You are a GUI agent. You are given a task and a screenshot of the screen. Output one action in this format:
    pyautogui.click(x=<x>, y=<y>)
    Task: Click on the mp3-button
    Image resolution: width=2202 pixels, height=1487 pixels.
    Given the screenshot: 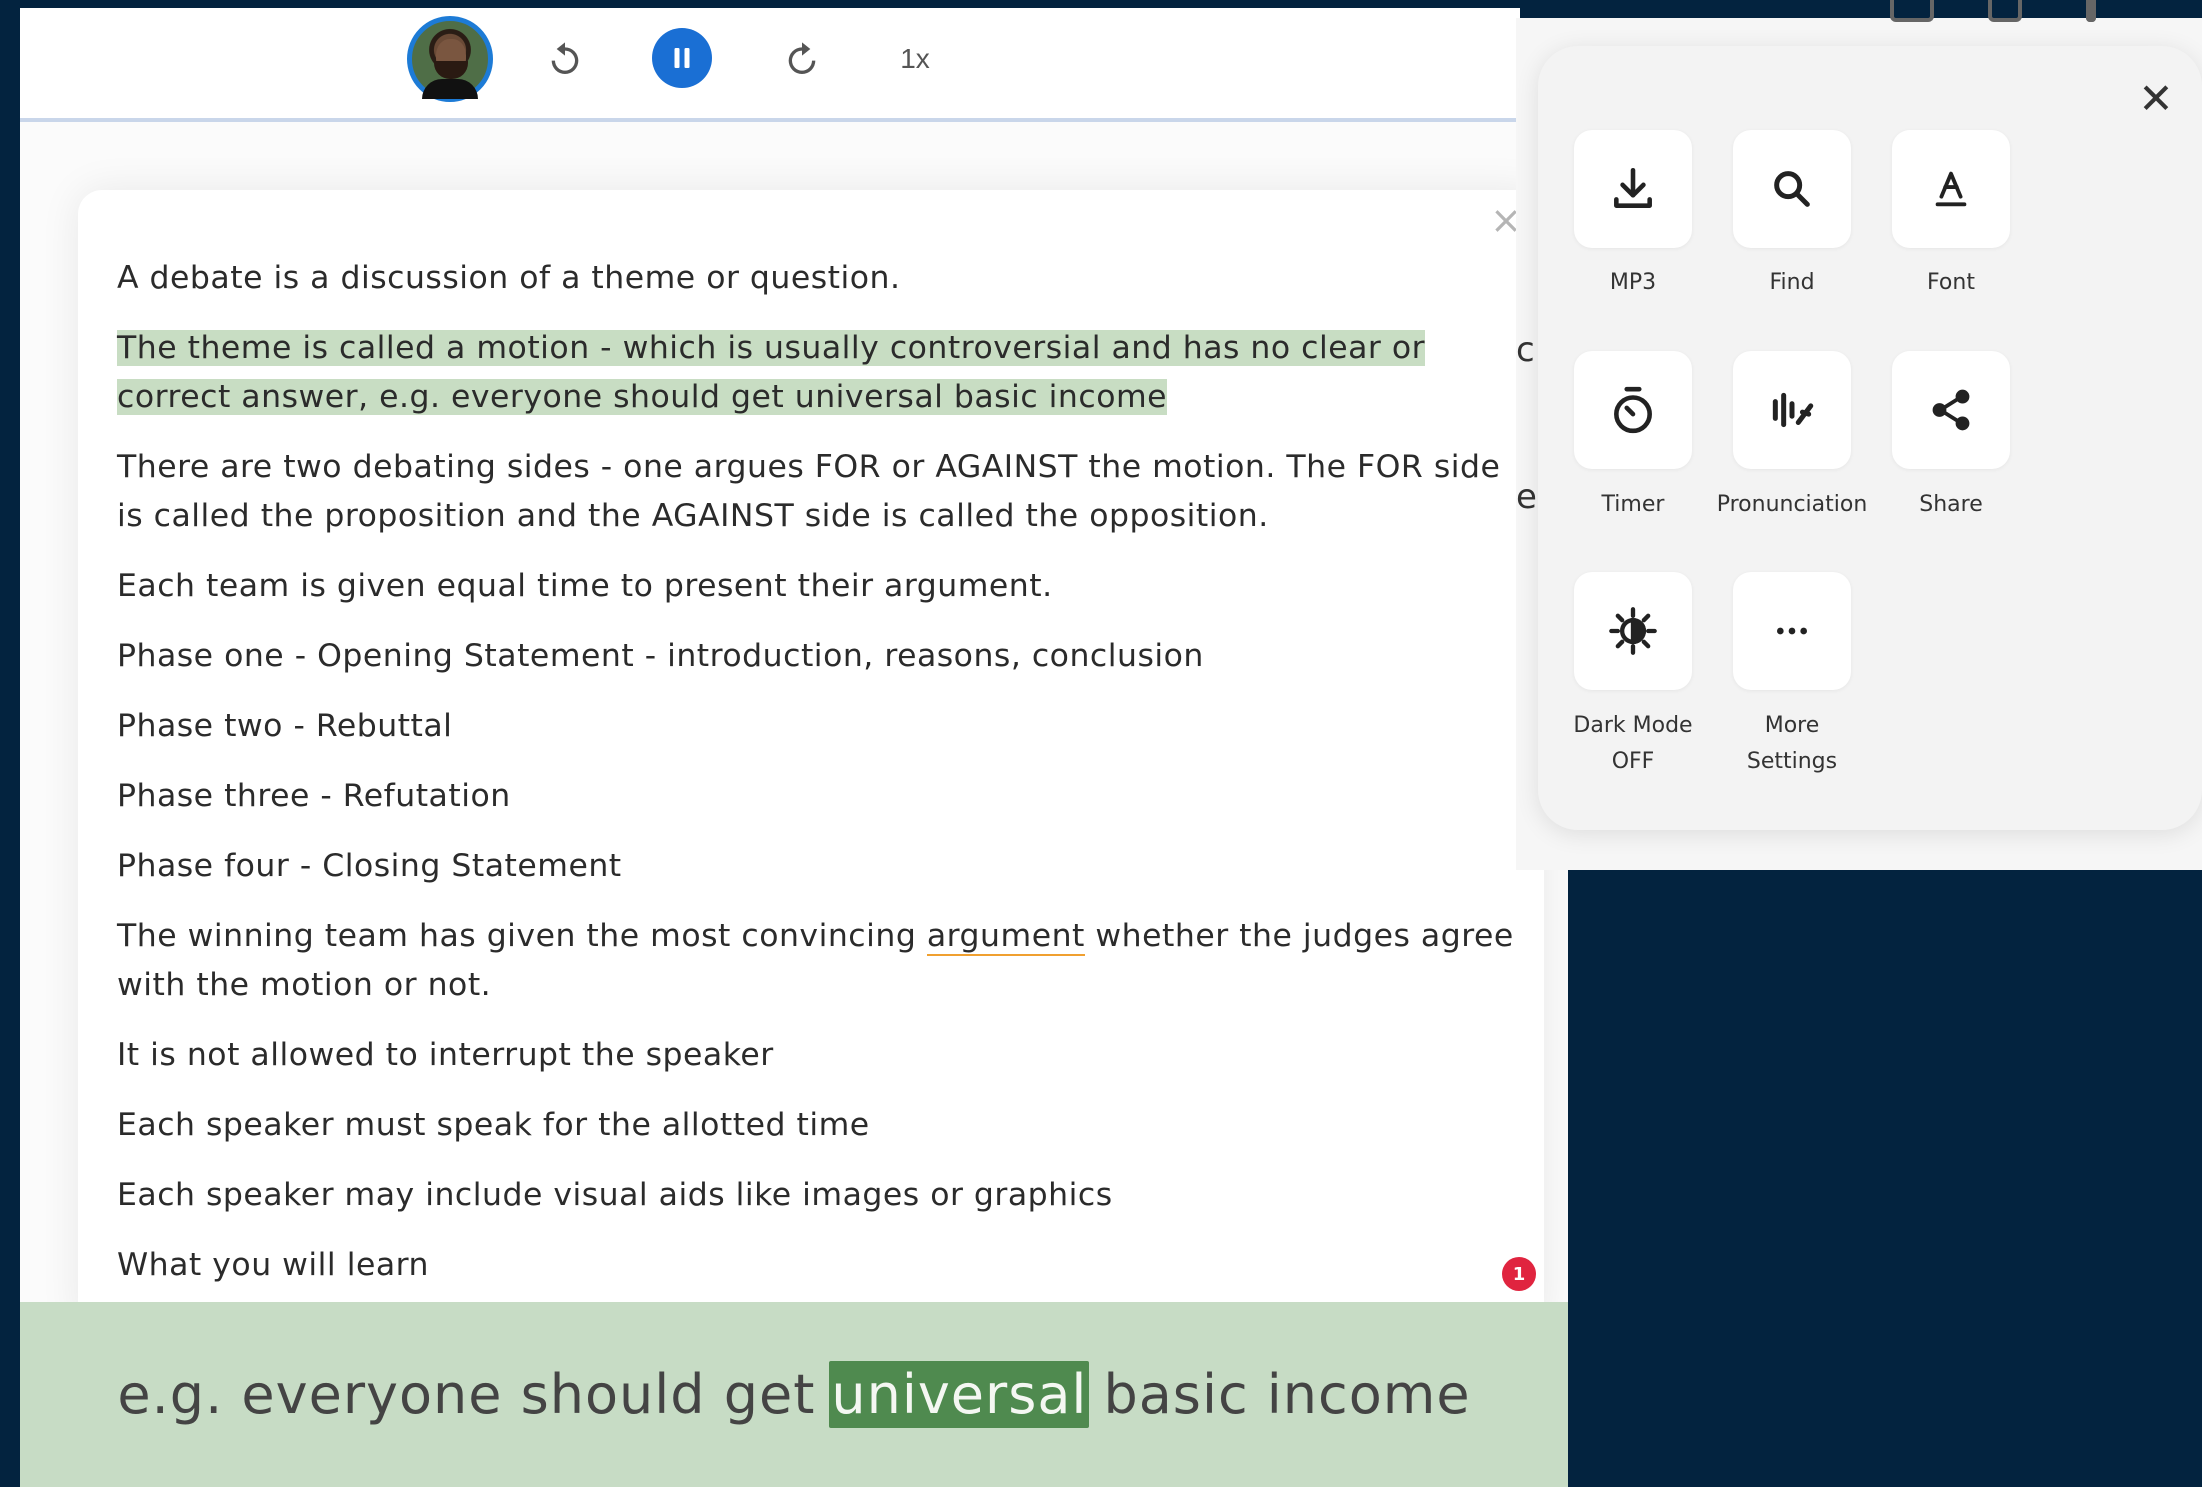 What is the action you would take?
    pyautogui.click(x=1633, y=189)
    